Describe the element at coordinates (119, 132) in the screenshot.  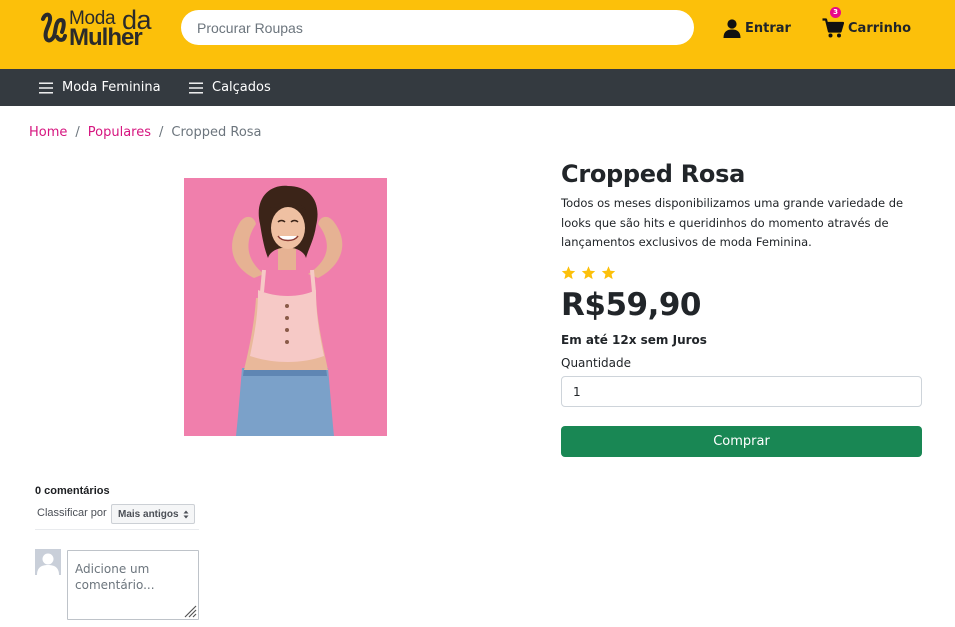
I see `breadcrumb-populares: Populares` at that location.